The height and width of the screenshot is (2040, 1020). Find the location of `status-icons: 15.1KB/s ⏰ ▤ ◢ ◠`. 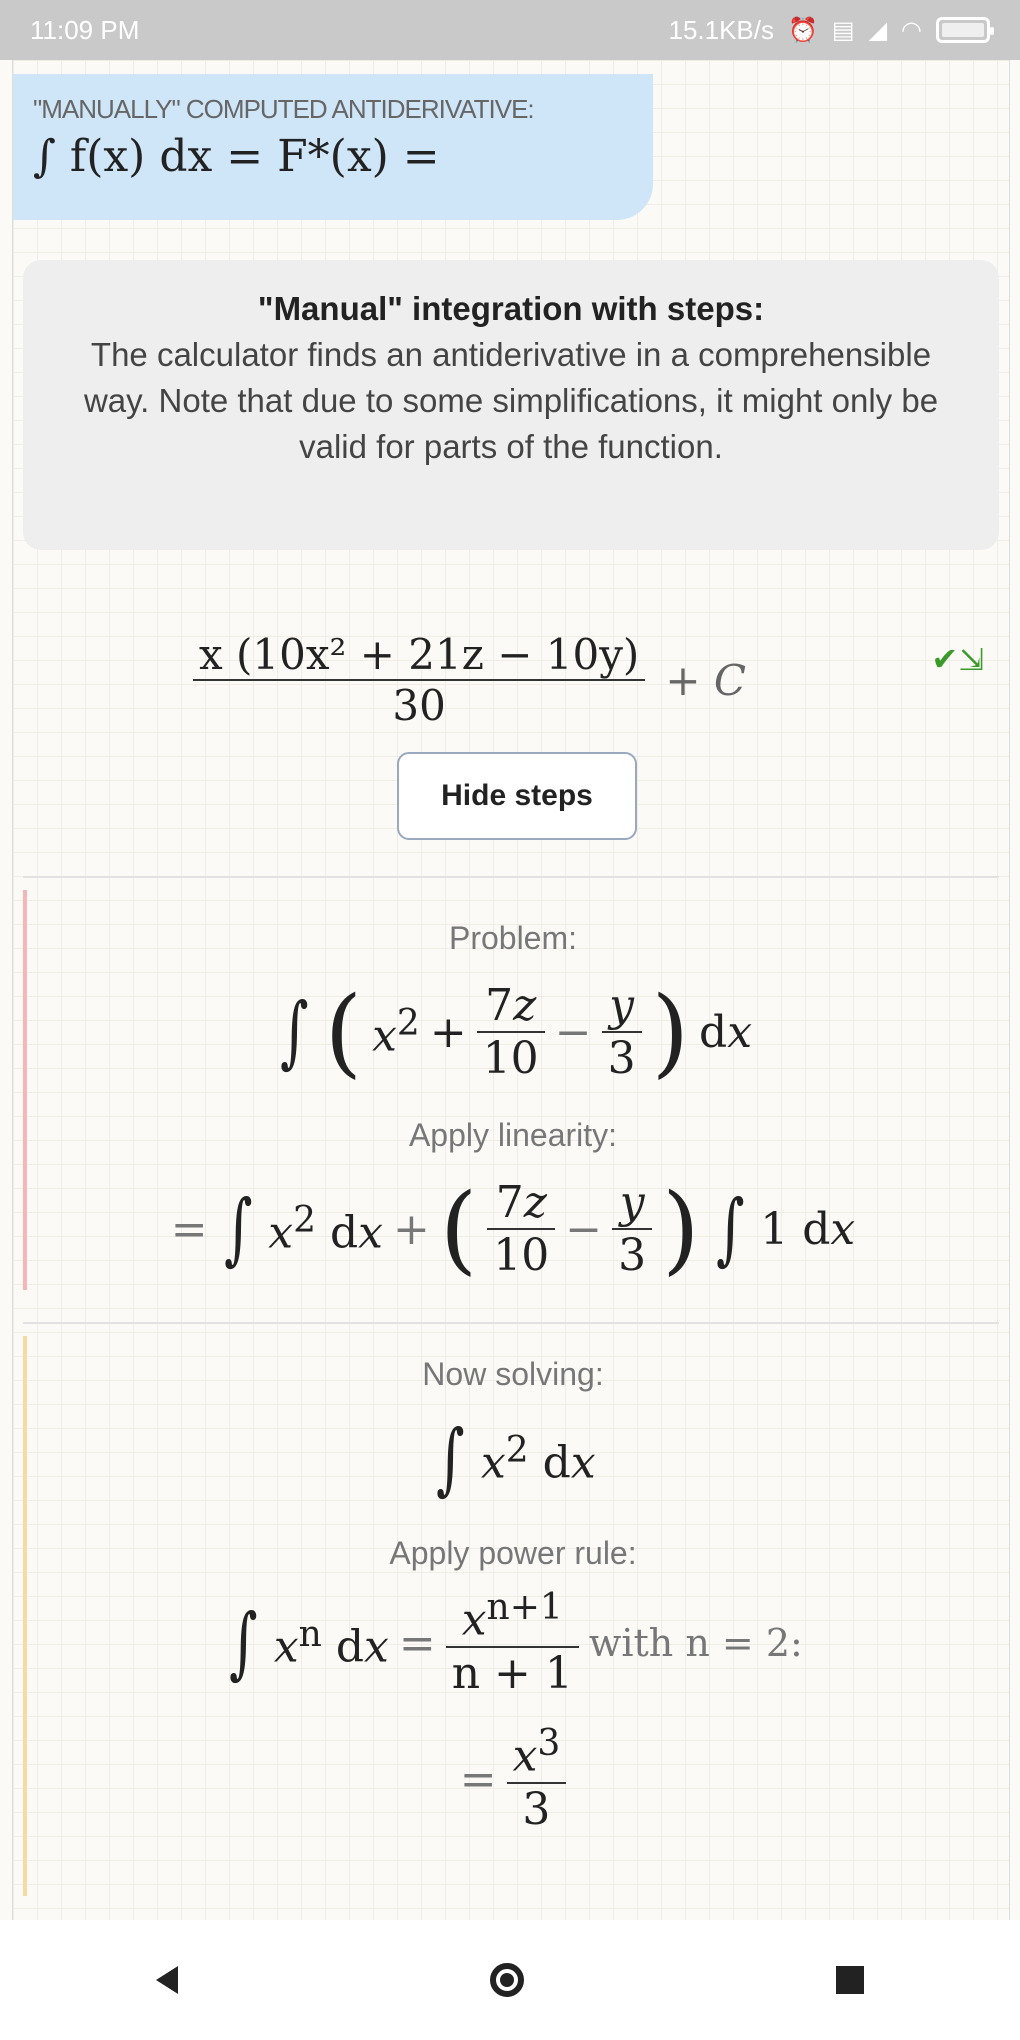

status-icons: 15.1KB/s ⏰ ▤ ◢ ◠ is located at coordinates (831, 30).